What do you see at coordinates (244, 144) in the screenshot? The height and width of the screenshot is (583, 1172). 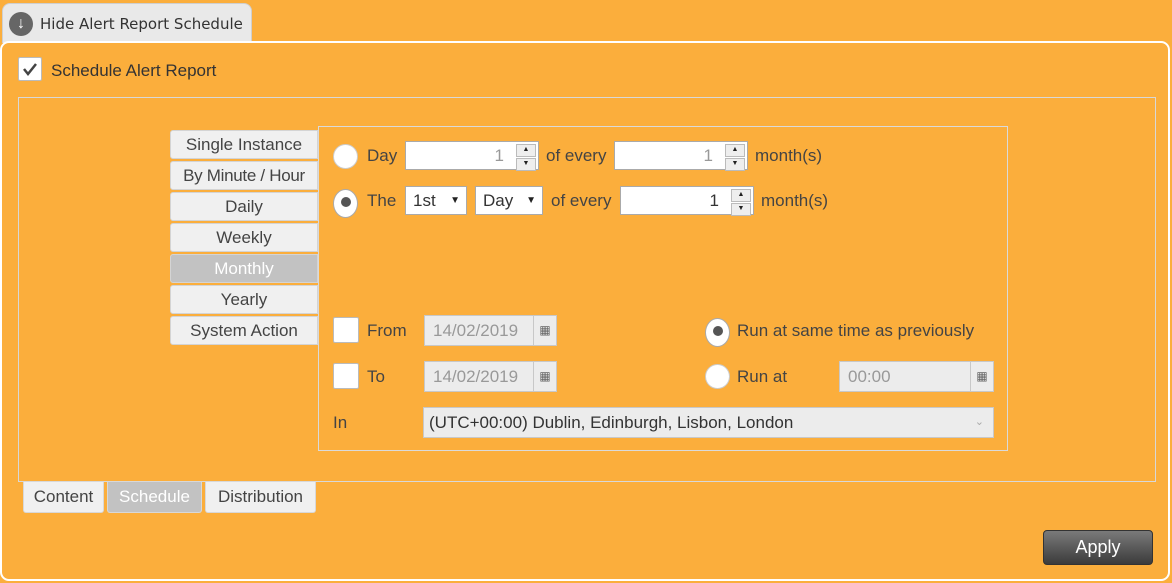 I see `tab-single-instance: Single Instance` at bounding box center [244, 144].